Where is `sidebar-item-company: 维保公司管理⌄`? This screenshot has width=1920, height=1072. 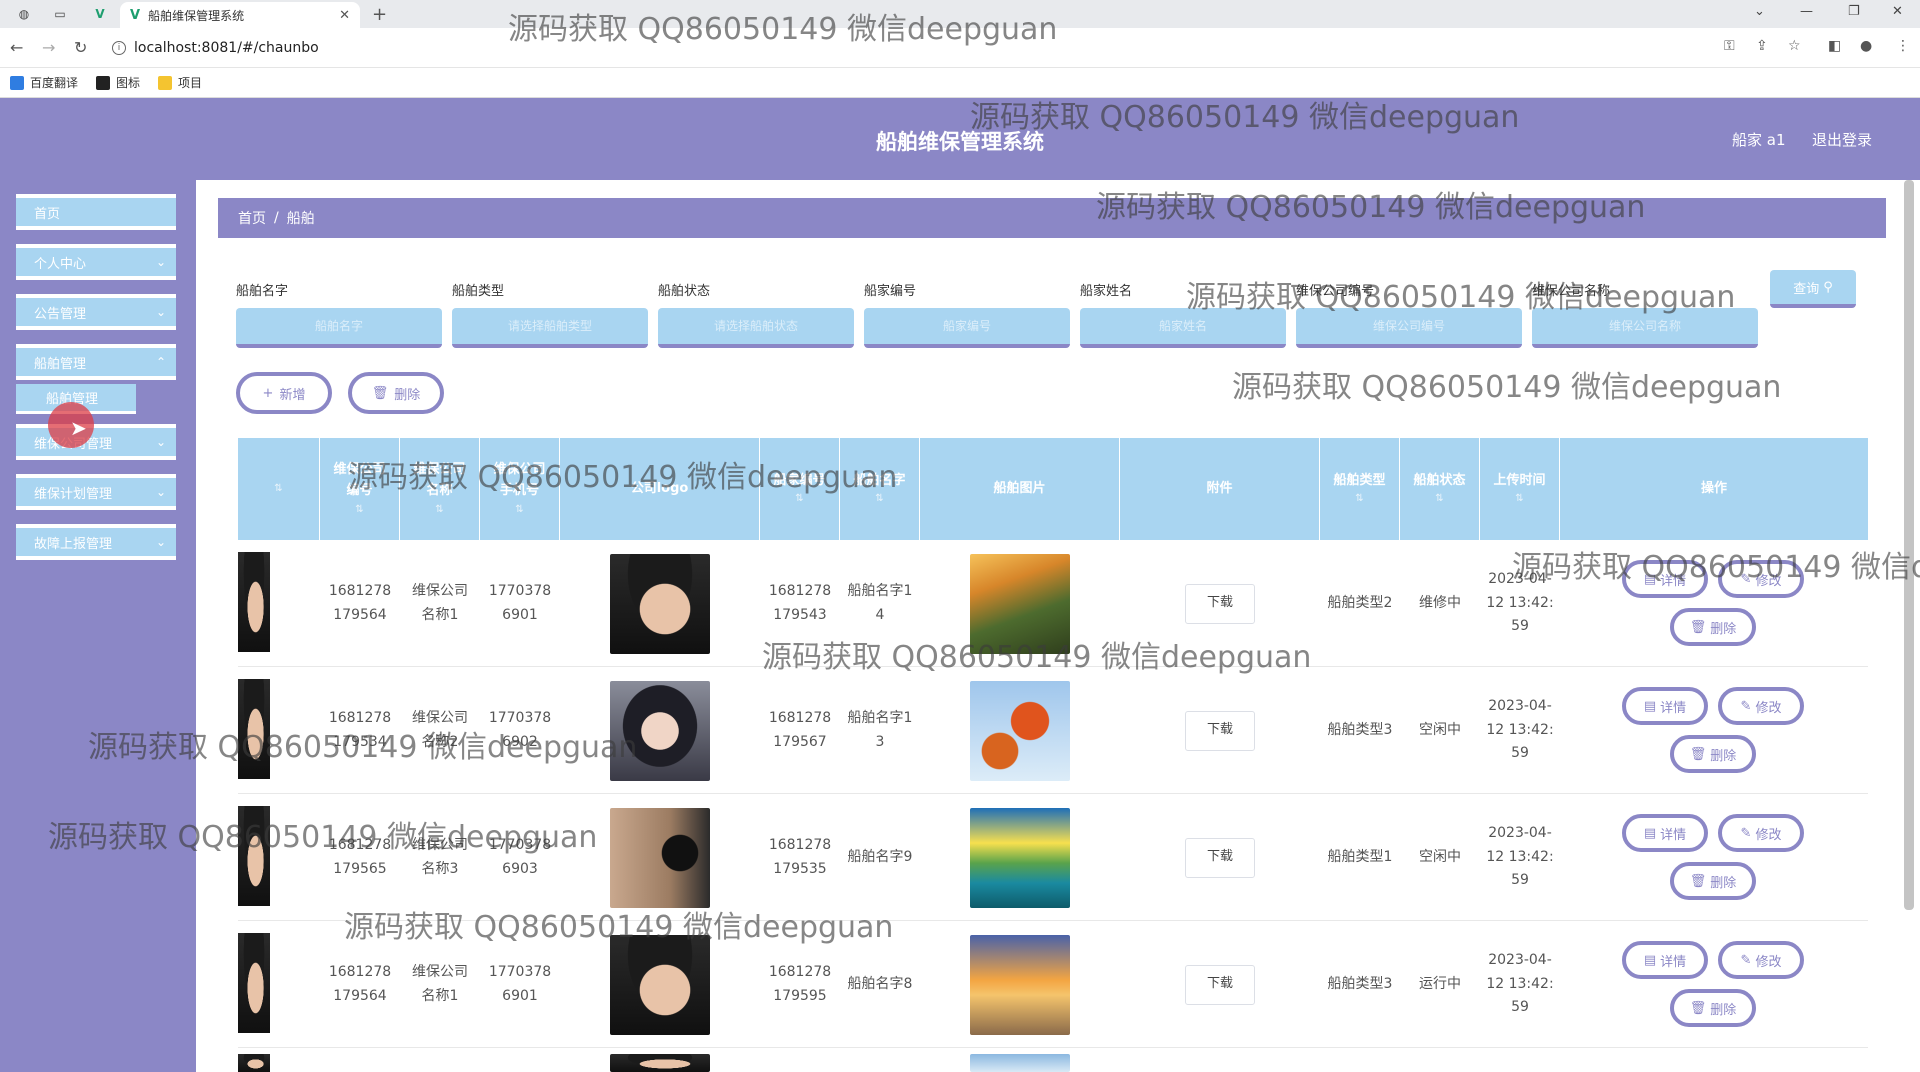
sidebar-item-company: 维保公司管理⌄ is located at coordinates (96, 442).